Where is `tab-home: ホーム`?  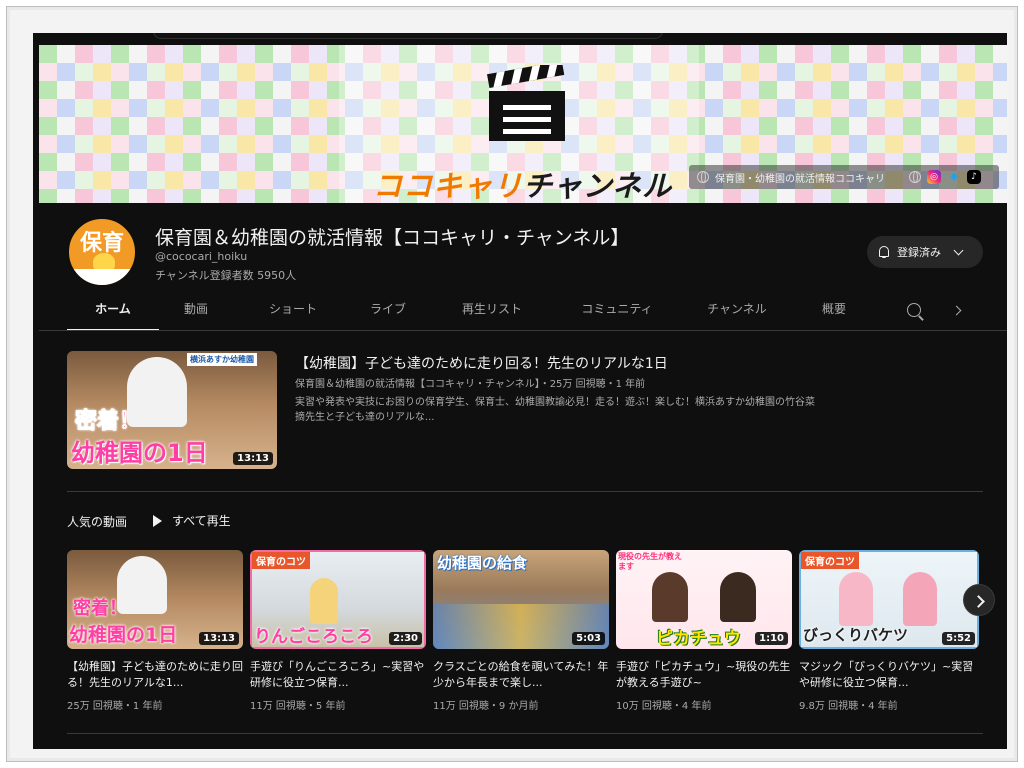
tab-home: ホーム is located at coordinates (113, 313).